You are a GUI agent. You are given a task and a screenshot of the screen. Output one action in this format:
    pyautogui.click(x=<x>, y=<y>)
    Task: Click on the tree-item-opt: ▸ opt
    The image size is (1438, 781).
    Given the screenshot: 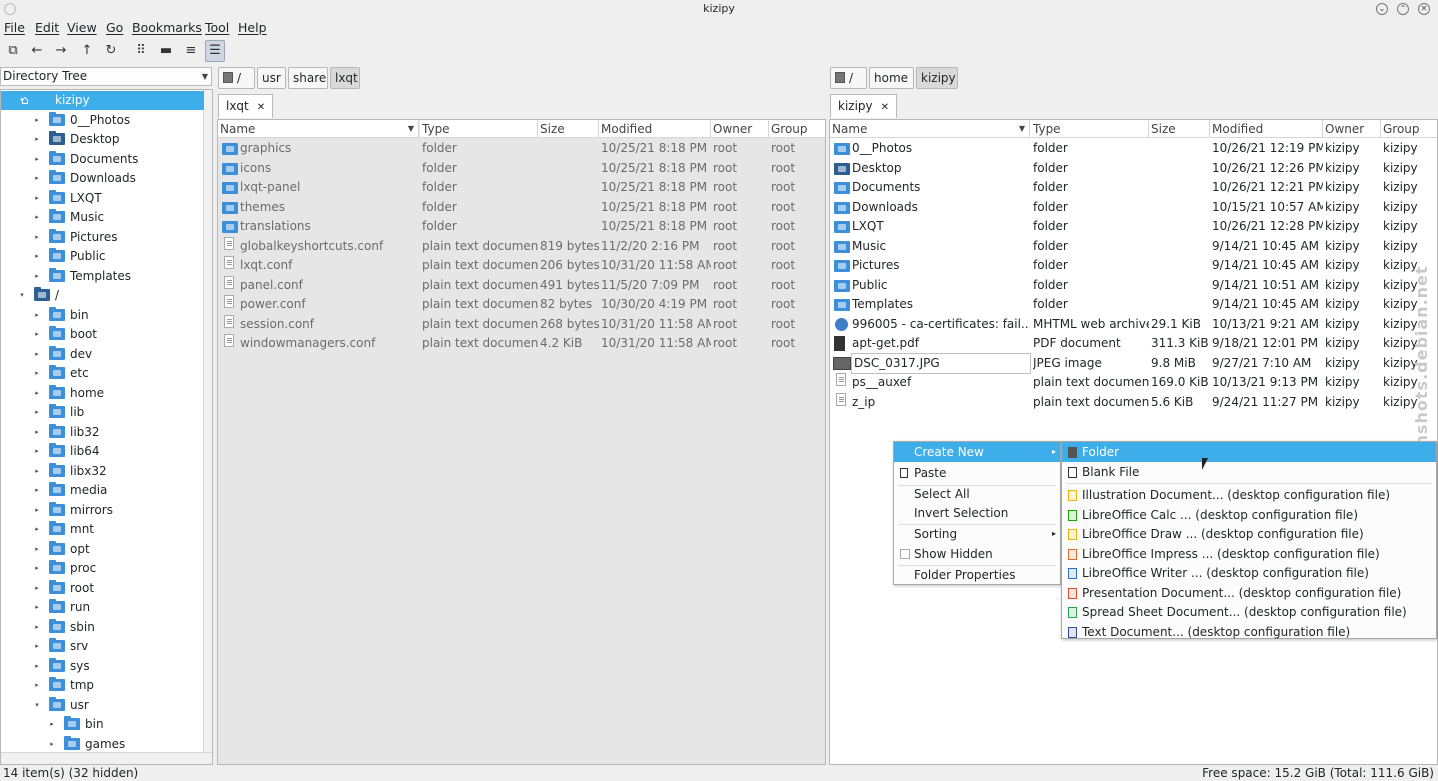 What is the action you would take?
    pyautogui.click(x=102, y=549)
    